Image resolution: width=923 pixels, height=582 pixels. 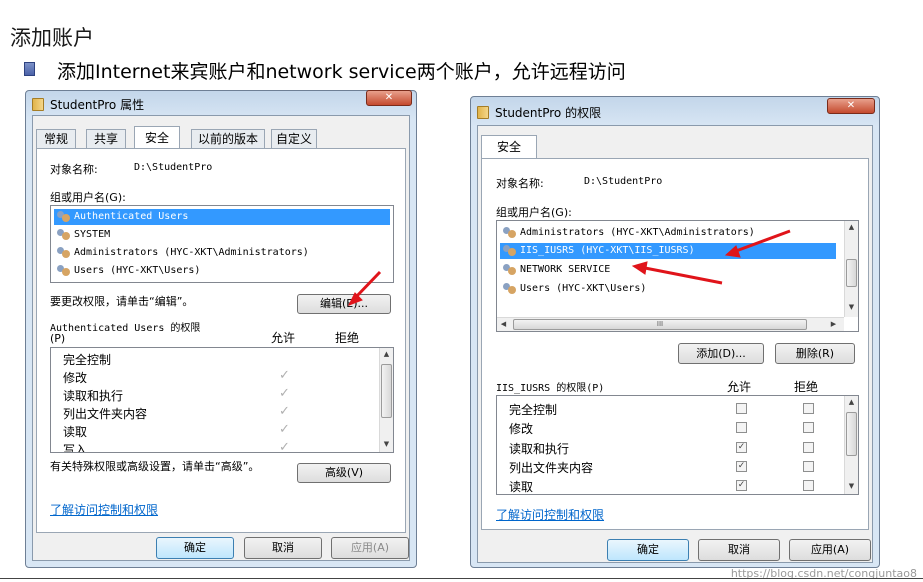 I want to click on scroll-left-icon: ◀, so click(x=503, y=324).